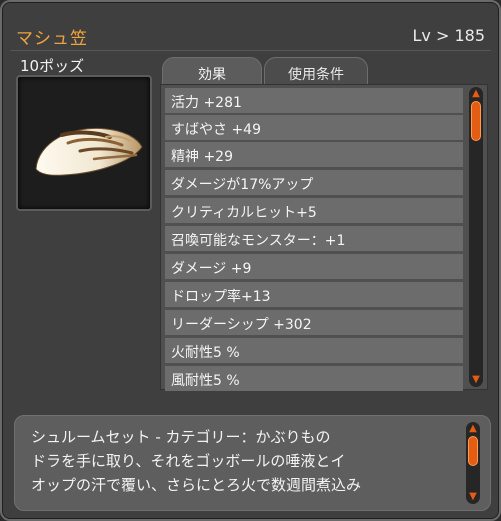 The width and height of the screenshot is (501, 521). What do you see at coordinates (314, 238) in the screenshot?
I see `stat-row: 召喚可能なモンスター：+1` at bounding box center [314, 238].